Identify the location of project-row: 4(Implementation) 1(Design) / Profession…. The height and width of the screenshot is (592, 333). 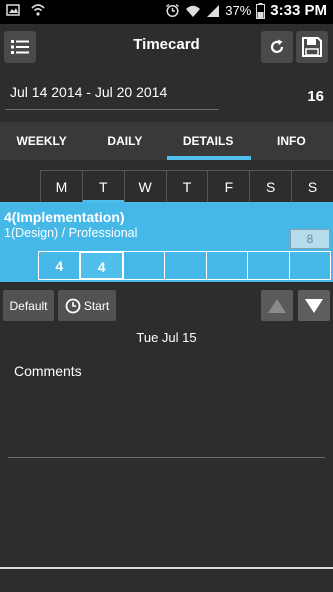
(166, 242).